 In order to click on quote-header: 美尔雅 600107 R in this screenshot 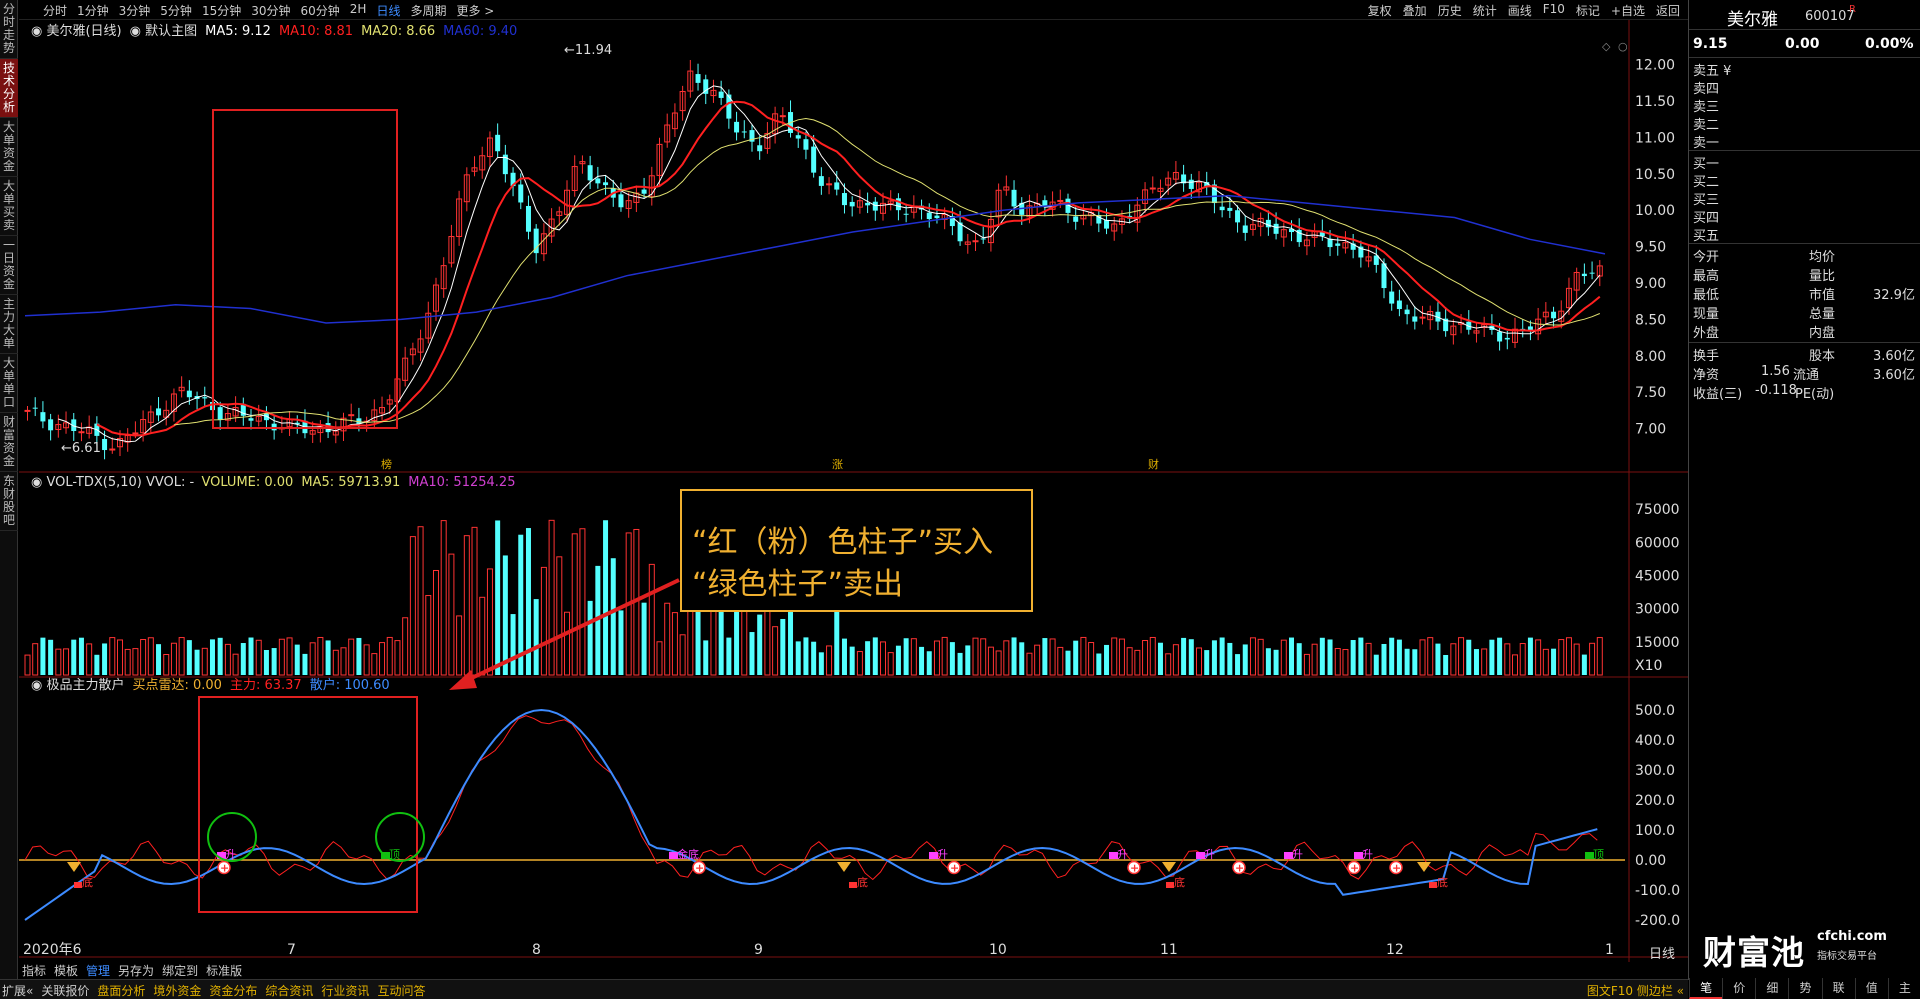, I will do `click(1804, 15)`.